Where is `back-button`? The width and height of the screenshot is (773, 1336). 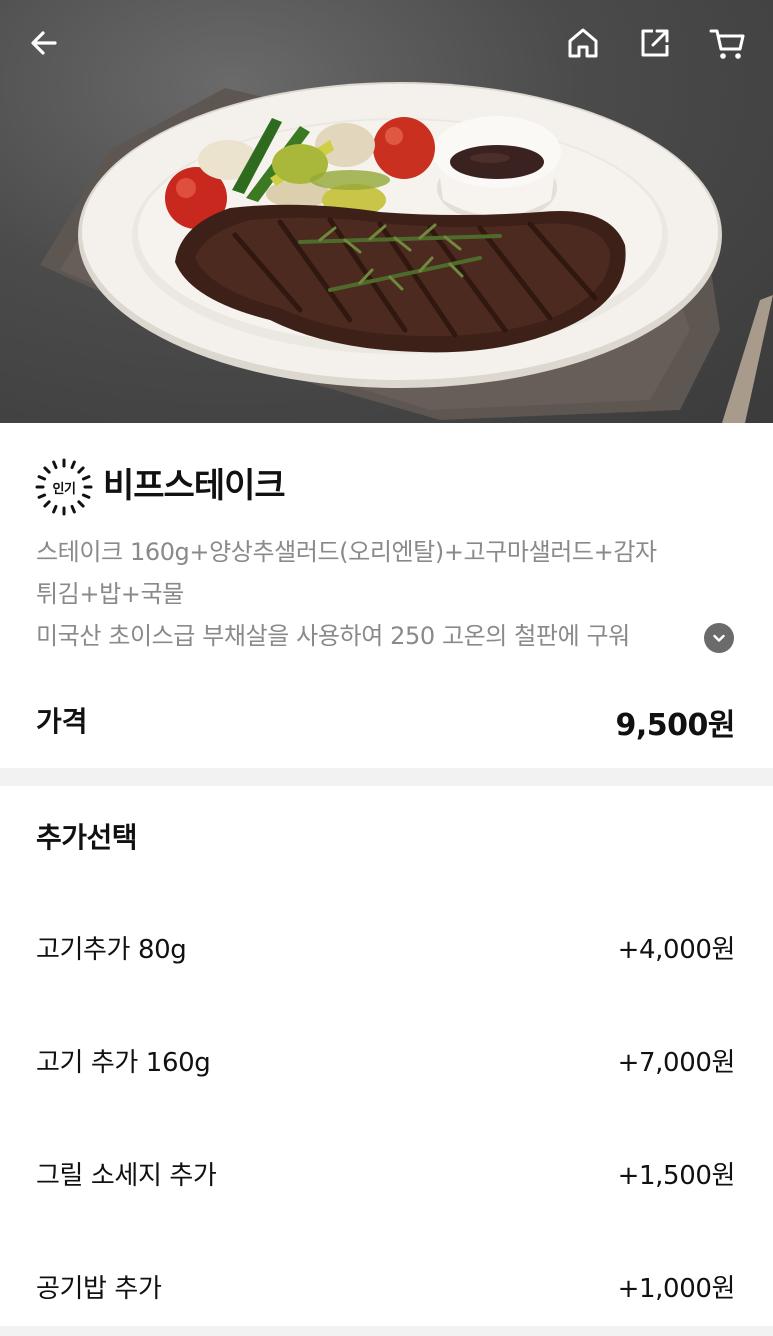
back-button is located at coordinates (44, 43).